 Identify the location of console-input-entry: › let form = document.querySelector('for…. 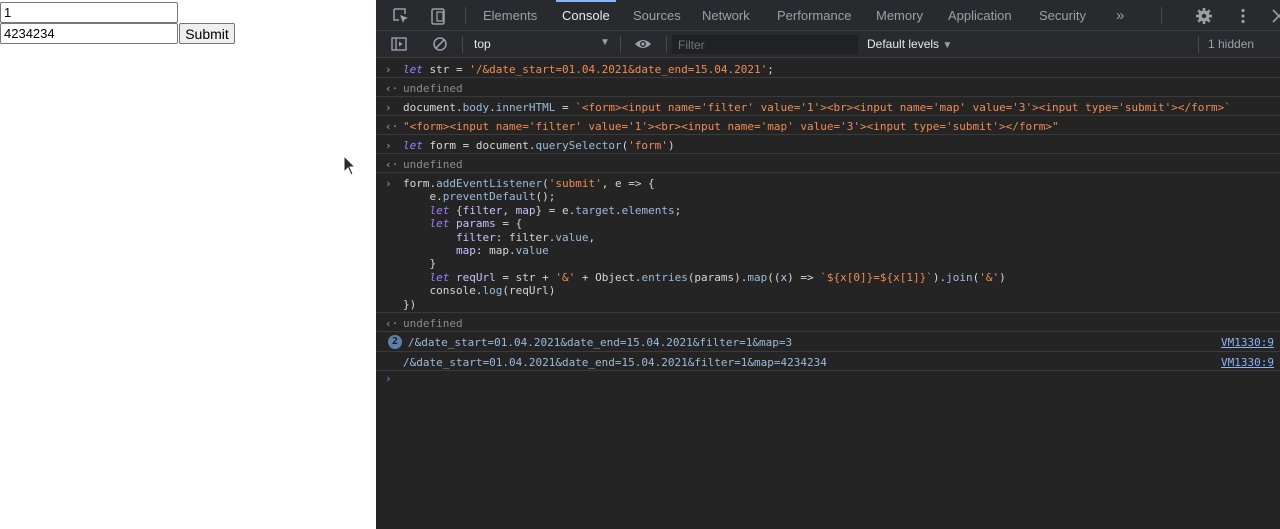
(828, 144).